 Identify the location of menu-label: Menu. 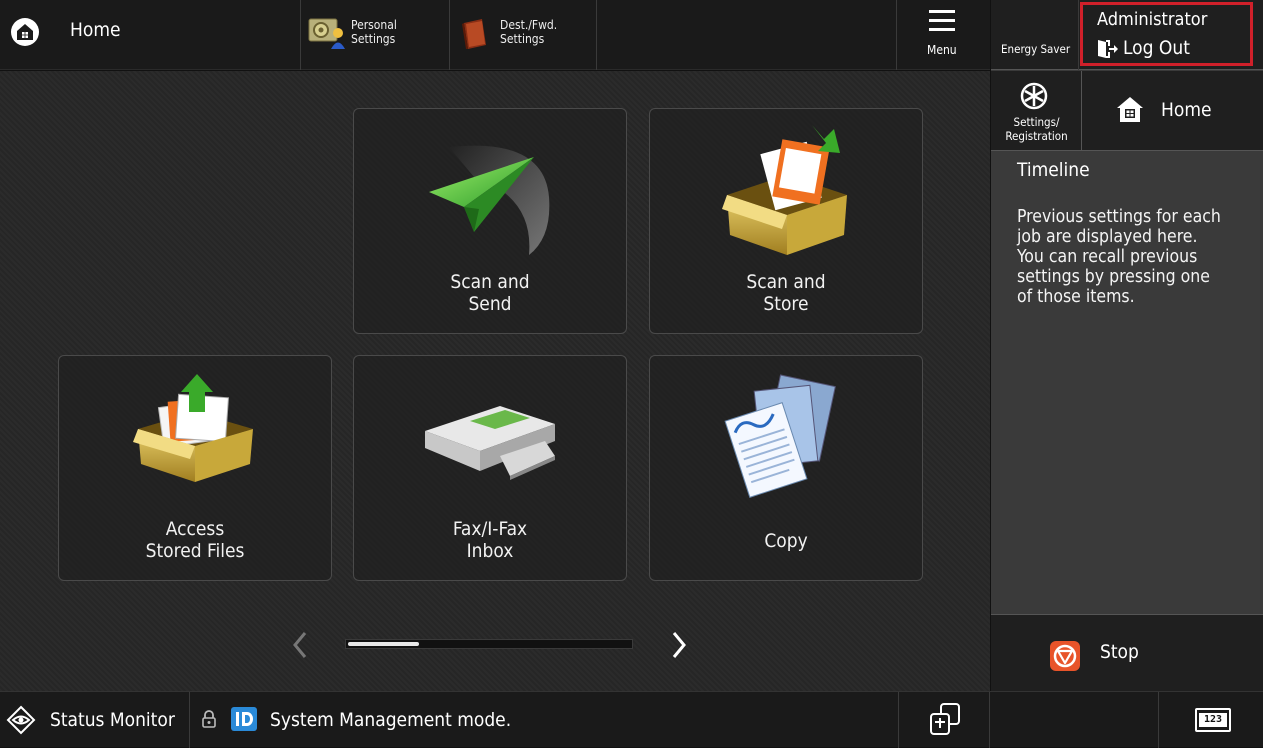
(942, 50).